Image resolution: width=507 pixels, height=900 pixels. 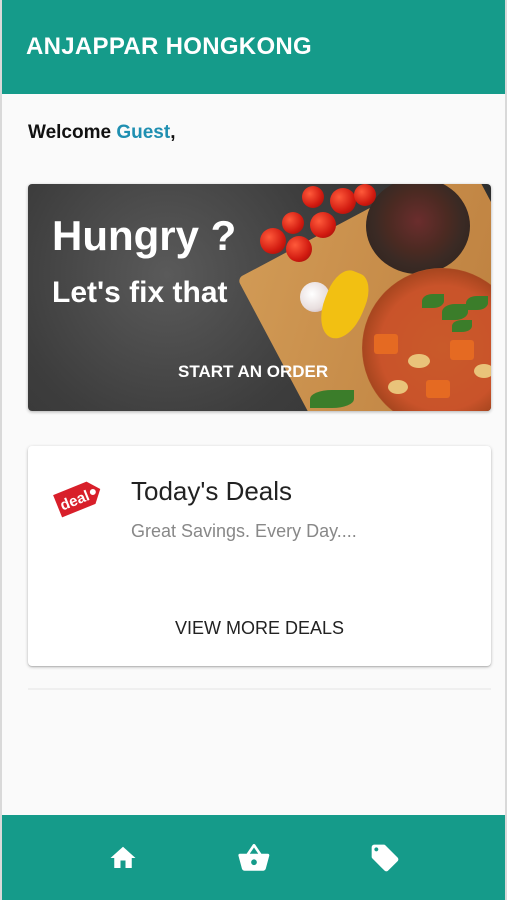 What do you see at coordinates (259, 689) in the screenshot?
I see `divider` at bounding box center [259, 689].